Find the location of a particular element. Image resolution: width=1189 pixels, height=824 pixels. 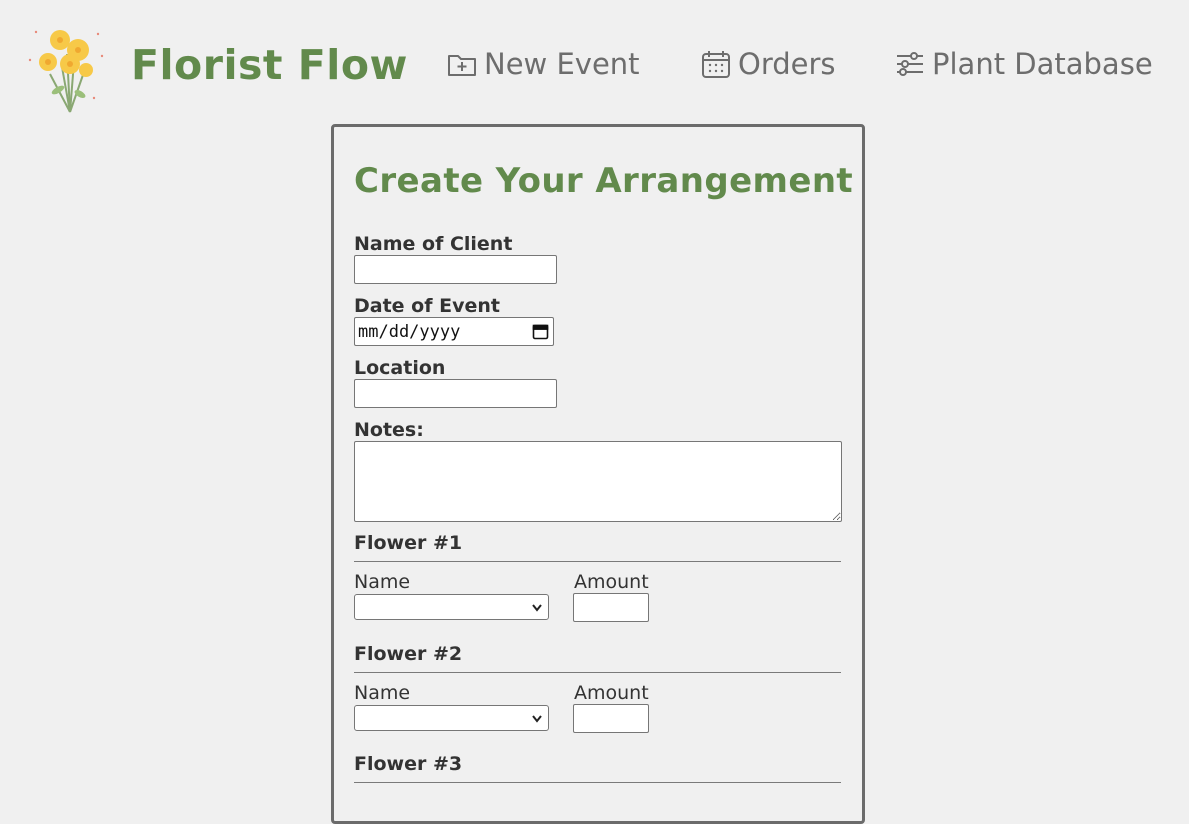

flower-3-divider is located at coordinates (597, 782).